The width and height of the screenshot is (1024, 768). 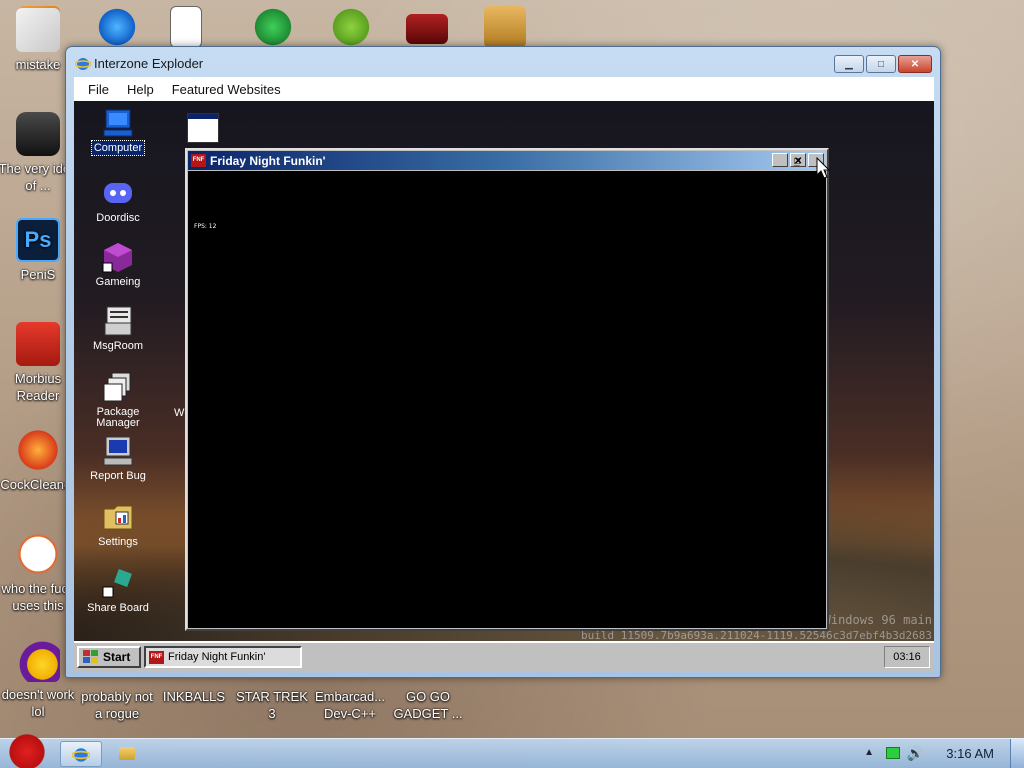 What do you see at coordinates (83, 64) in the screenshot?
I see `ie-app-icon` at bounding box center [83, 64].